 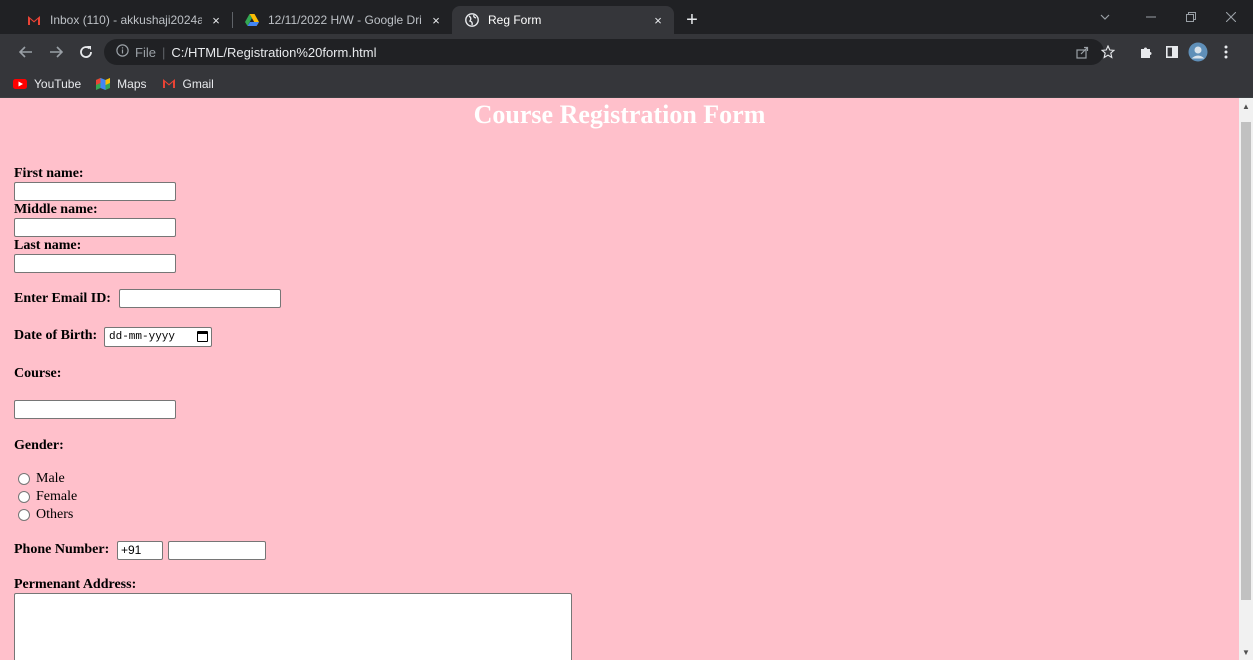 I want to click on email-label: Enter Email ID:, so click(x=62, y=298).